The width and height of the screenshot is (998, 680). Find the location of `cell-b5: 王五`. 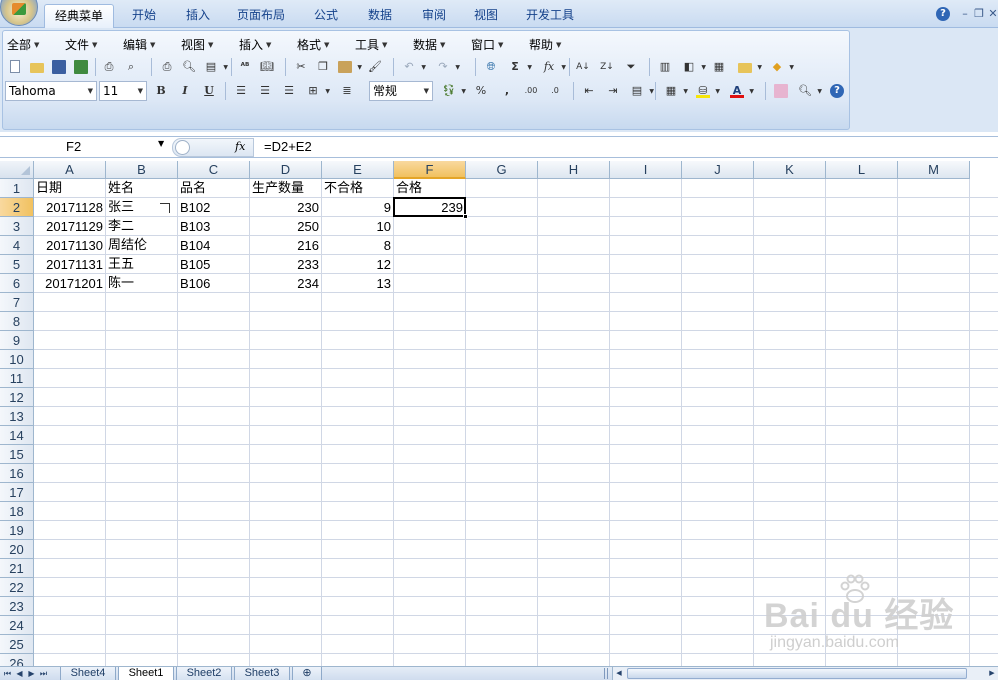

cell-b5: 王五 is located at coordinates (141, 264).